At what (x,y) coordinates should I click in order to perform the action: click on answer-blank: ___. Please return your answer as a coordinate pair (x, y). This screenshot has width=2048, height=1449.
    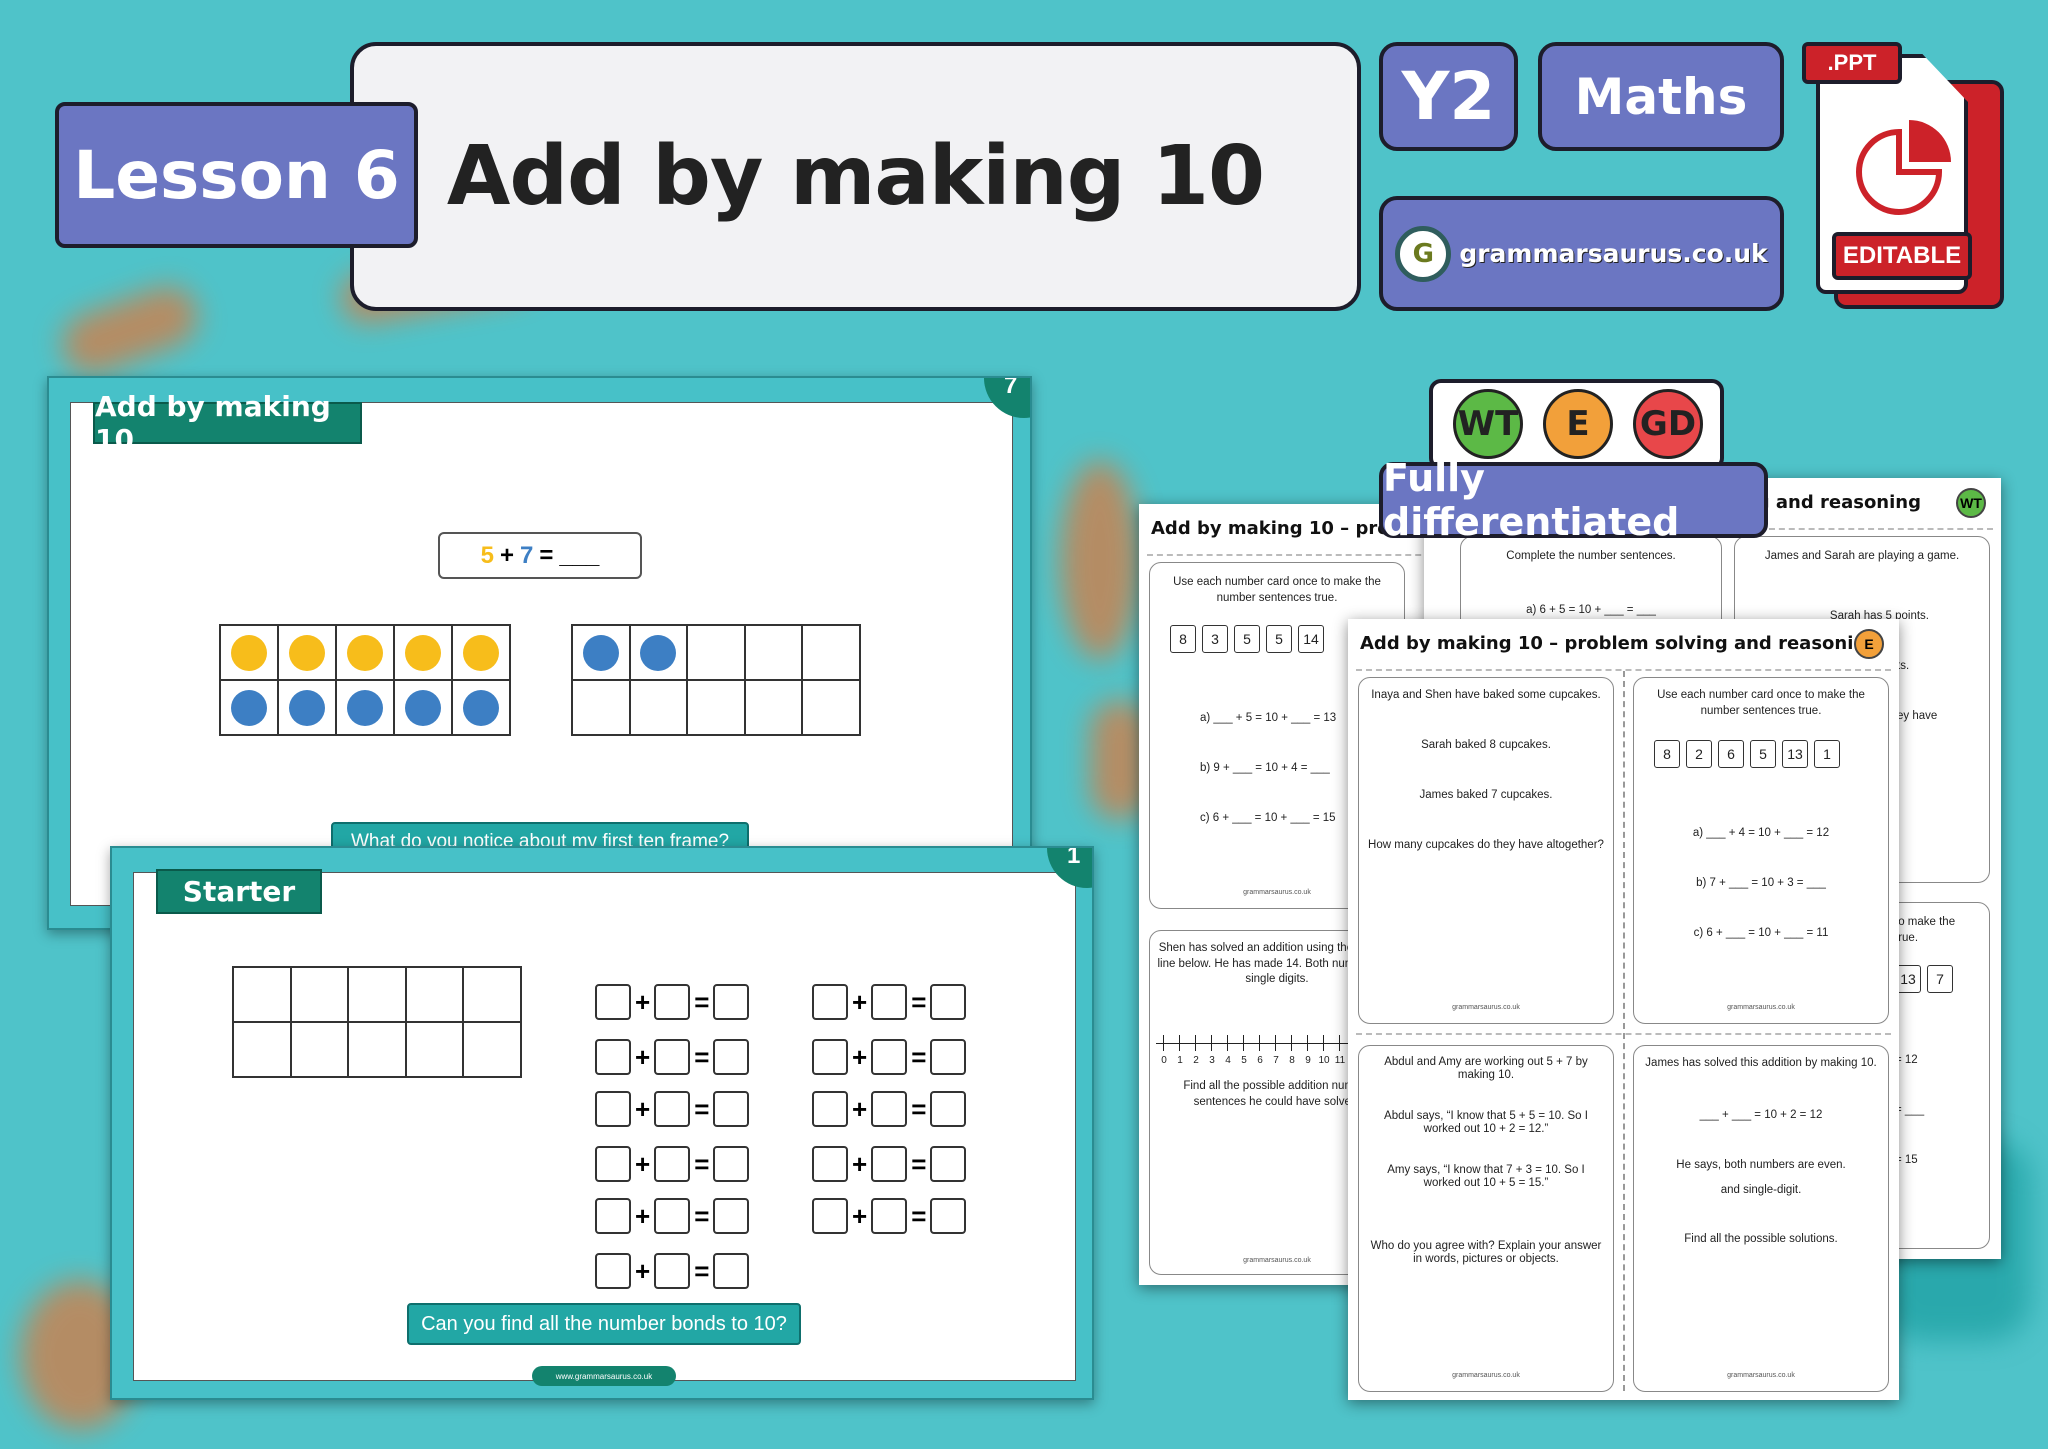
    Looking at the image, I should click on (579, 555).